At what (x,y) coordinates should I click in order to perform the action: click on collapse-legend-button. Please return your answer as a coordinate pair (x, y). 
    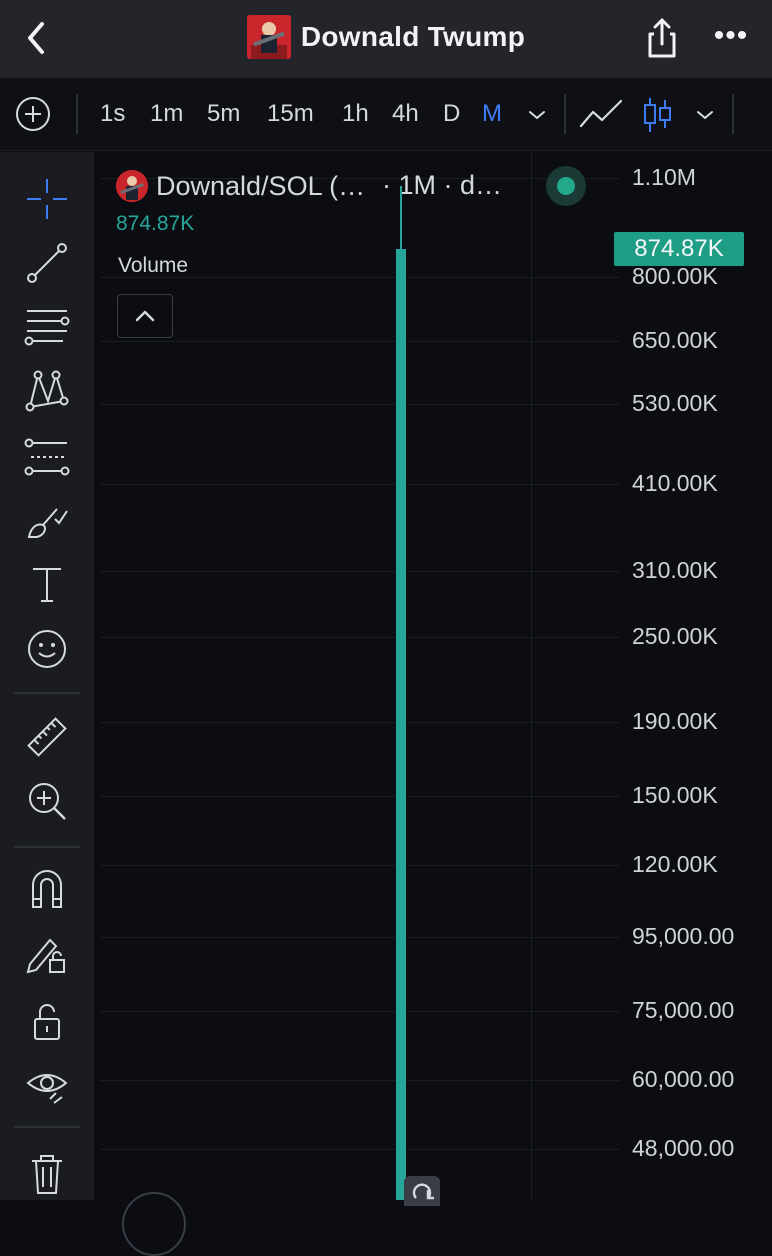
    Looking at the image, I should click on (145, 316).